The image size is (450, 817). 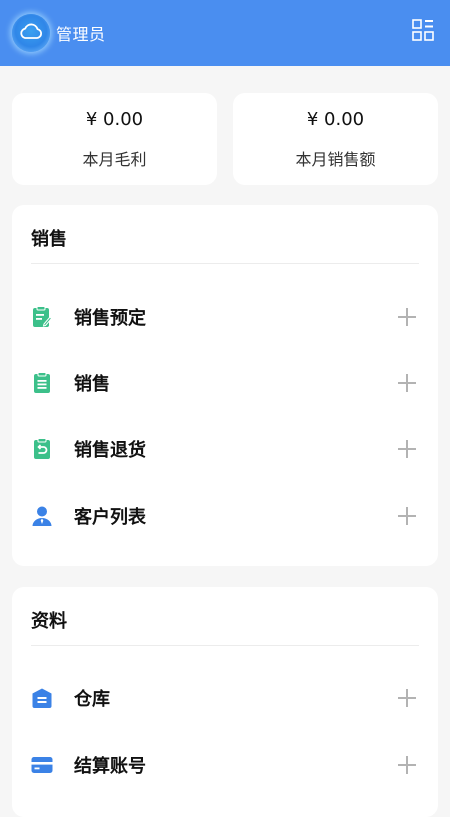 What do you see at coordinates (42, 698) in the screenshot?
I see `warehouse-icon` at bounding box center [42, 698].